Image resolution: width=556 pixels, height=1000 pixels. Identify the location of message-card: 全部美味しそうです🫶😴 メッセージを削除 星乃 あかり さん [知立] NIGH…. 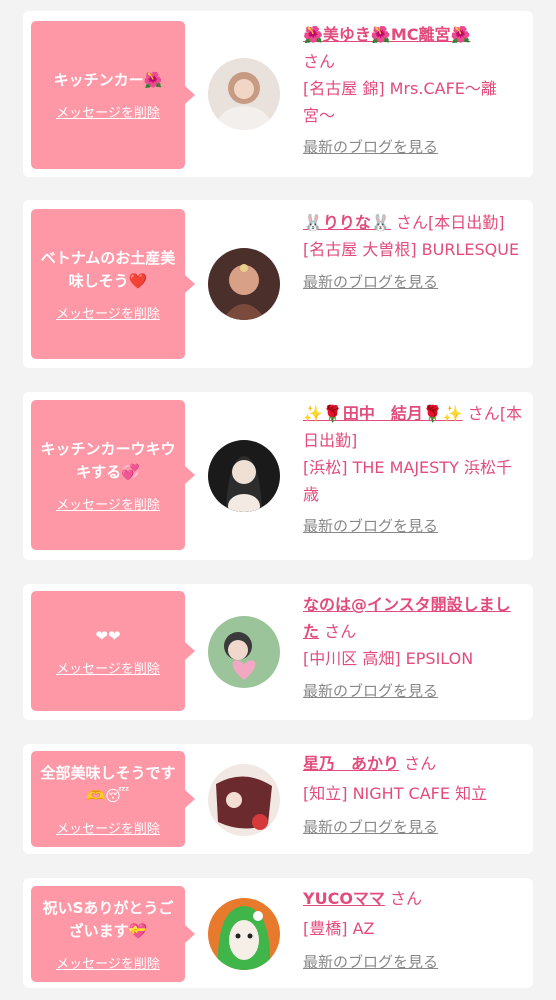
(278, 799).